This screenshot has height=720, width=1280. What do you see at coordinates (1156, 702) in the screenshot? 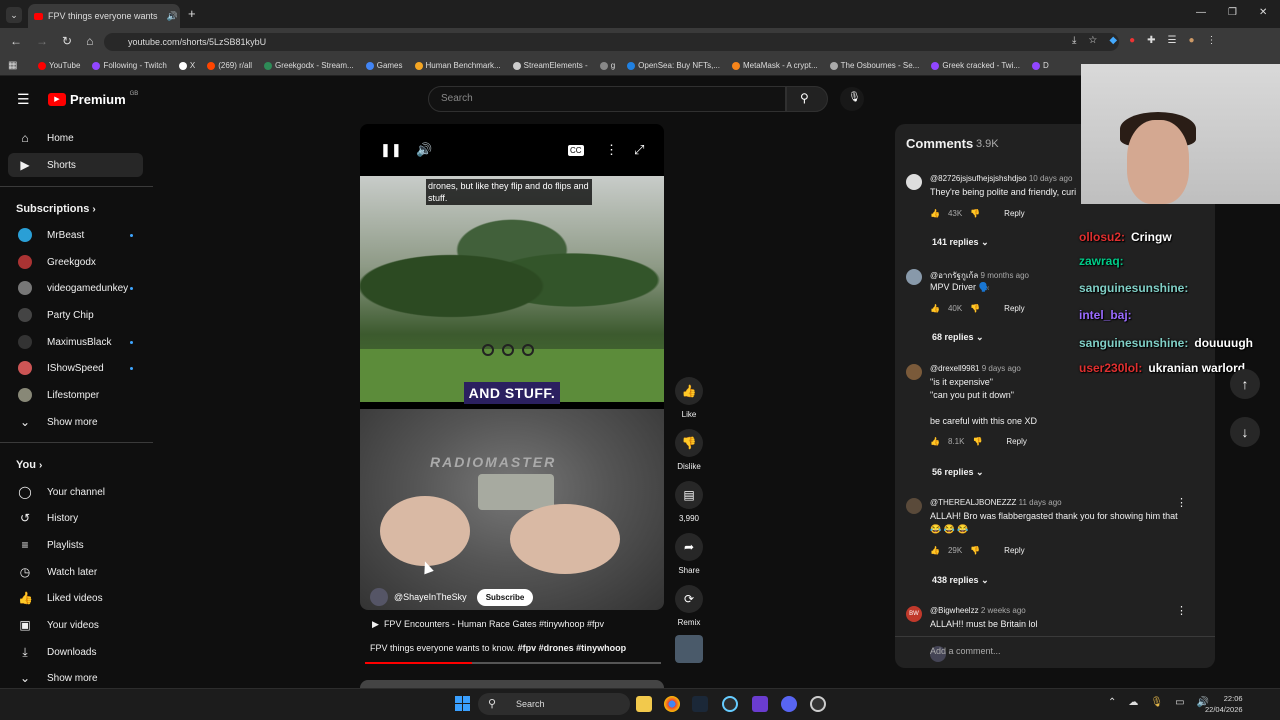
I see `mic-icon: 🎙` at bounding box center [1156, 702].